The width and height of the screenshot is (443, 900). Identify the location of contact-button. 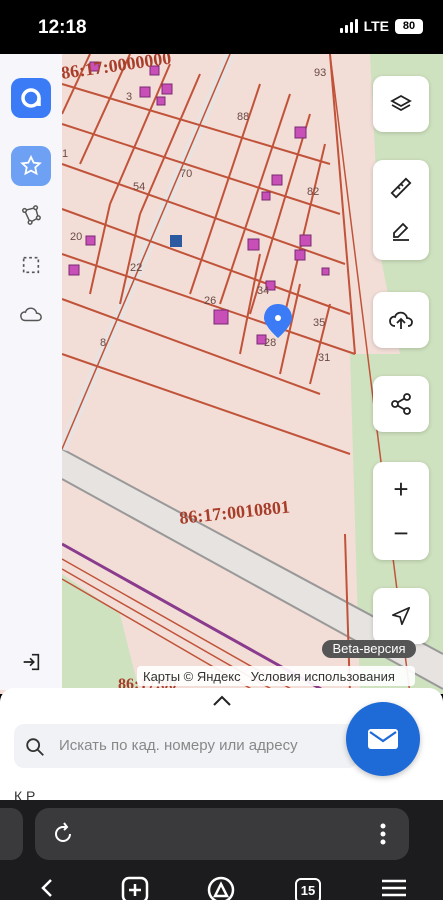
(383, 739).